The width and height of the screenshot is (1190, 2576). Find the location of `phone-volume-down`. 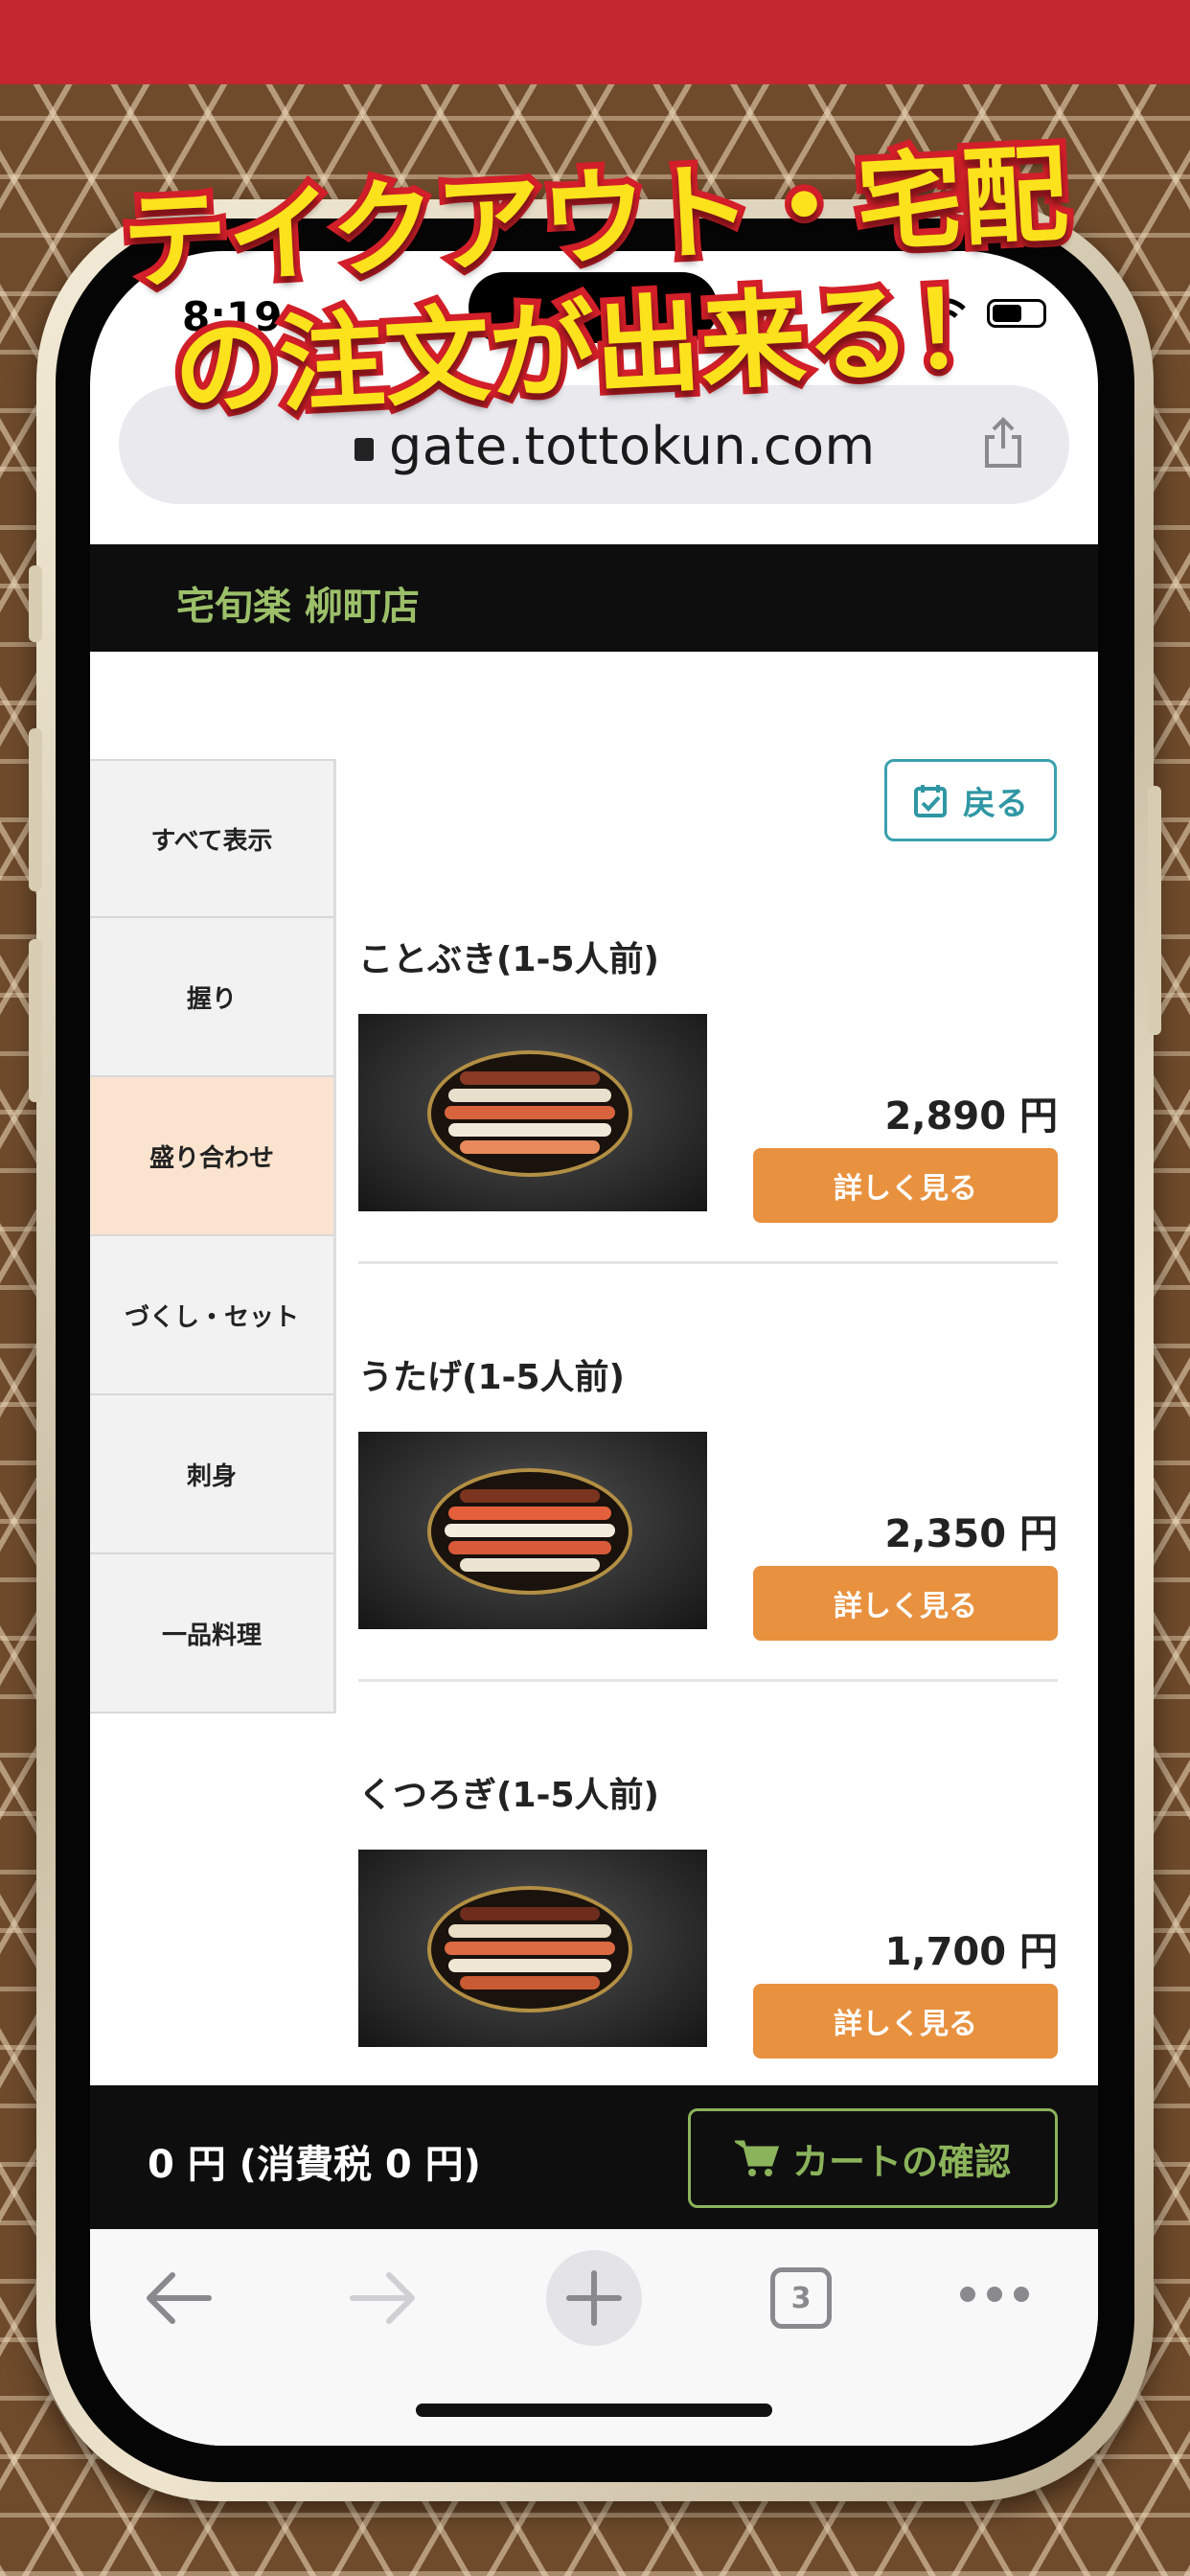

phone-volume-down is located at coordinates (36, 1020).